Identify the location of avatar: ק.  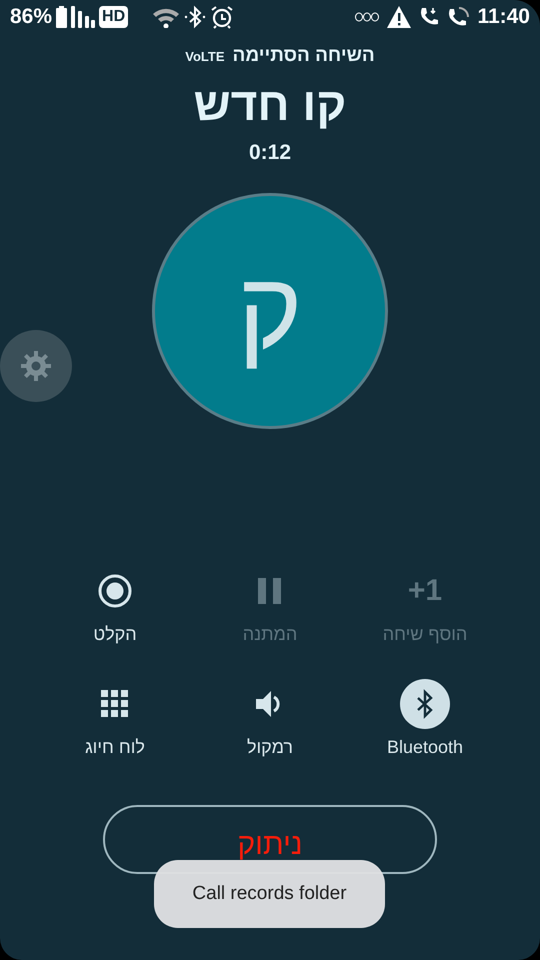
(270, 310).